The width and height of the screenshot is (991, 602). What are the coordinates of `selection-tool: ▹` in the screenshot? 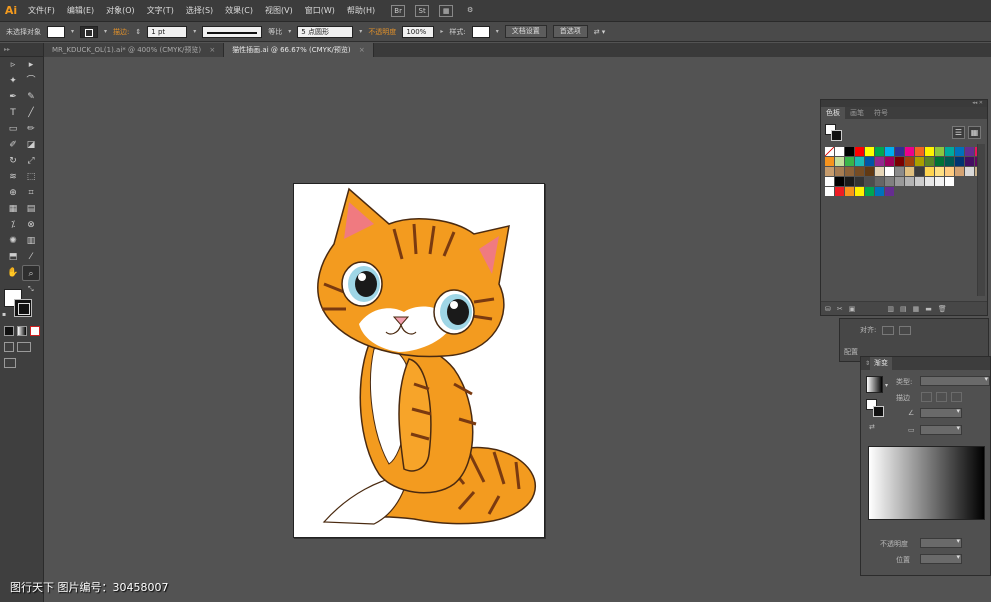 It's located at (13, 65).